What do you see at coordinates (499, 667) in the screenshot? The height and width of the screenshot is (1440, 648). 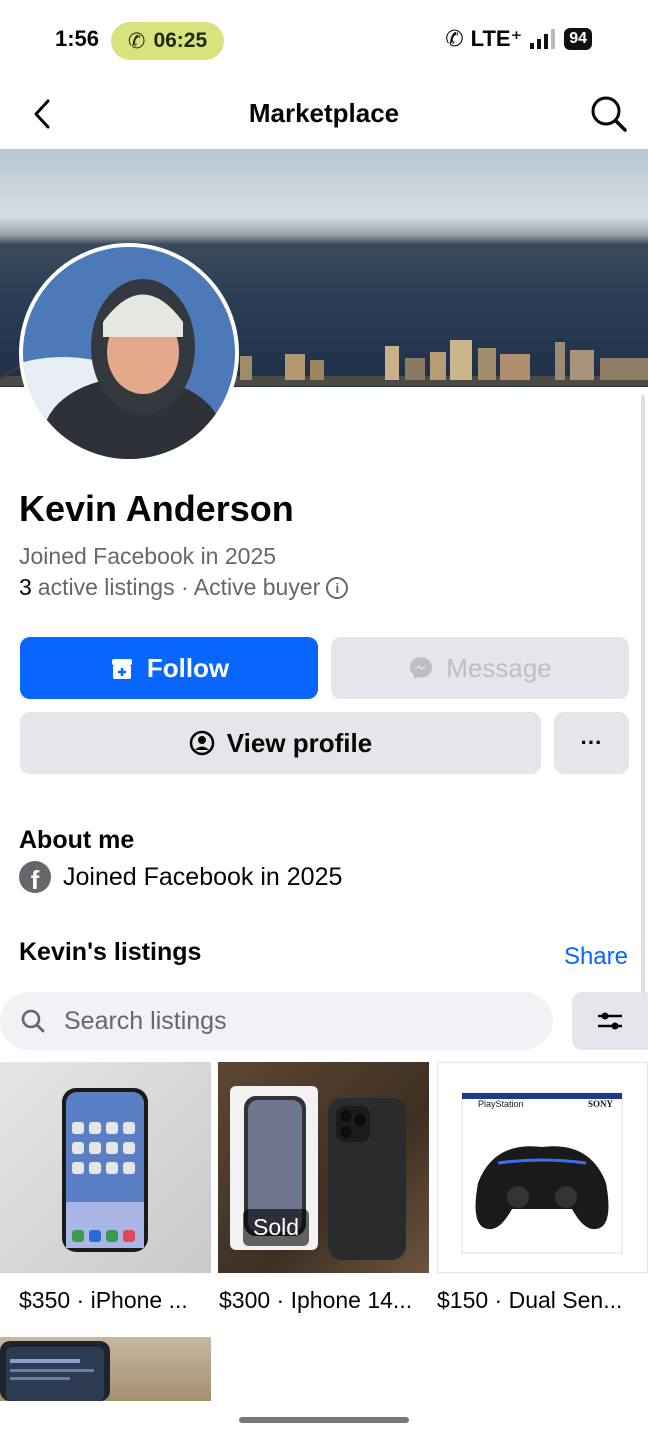 I see `message-label: Message` at bounding box center [499, 667].